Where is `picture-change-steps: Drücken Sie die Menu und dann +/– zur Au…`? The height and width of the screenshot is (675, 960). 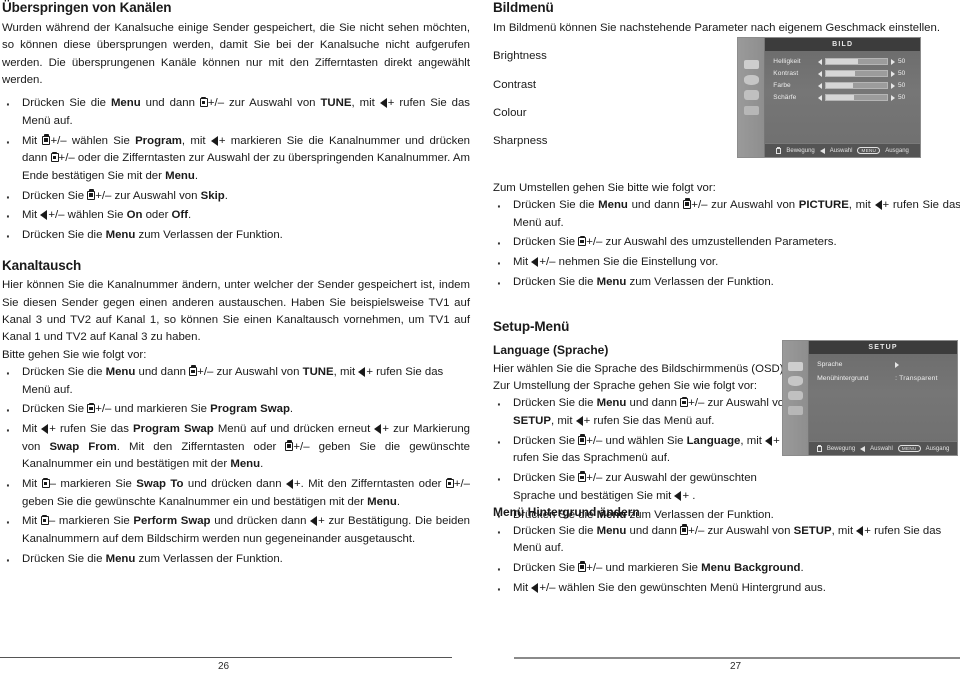
picture-change-steps: Drücken Sie die Menu und dann +/– zur Au… is located at coordinates (726, 245).